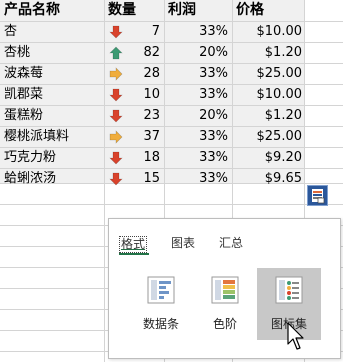  What do you see at coordinates (53, 115) in the screenshot?
I see `cell-product-name: 蛋糕粉` at bounding box center [53, 115].